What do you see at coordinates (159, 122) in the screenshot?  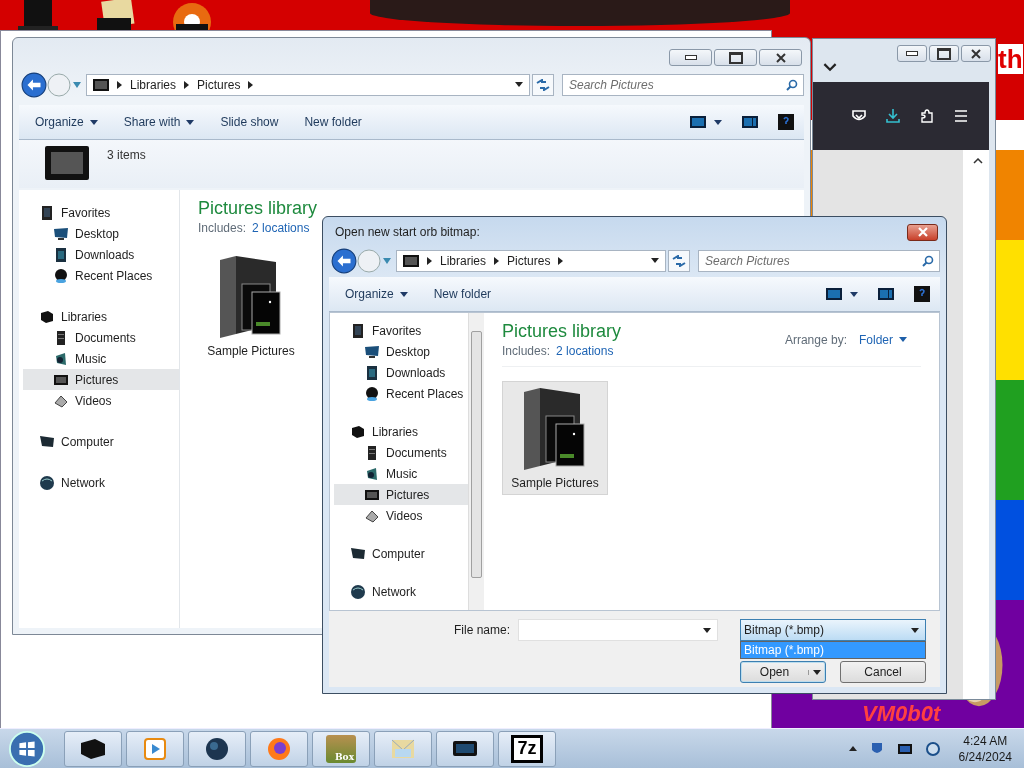 I see `toolbar-menu-button: Share with` at bounding box center [159, 122].